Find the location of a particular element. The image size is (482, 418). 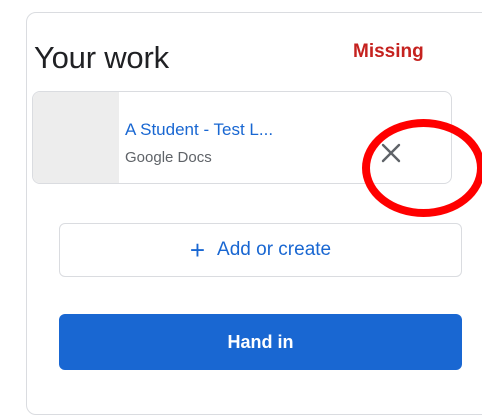

hand-in-label: Hand in is located at coordinates (260, 341).